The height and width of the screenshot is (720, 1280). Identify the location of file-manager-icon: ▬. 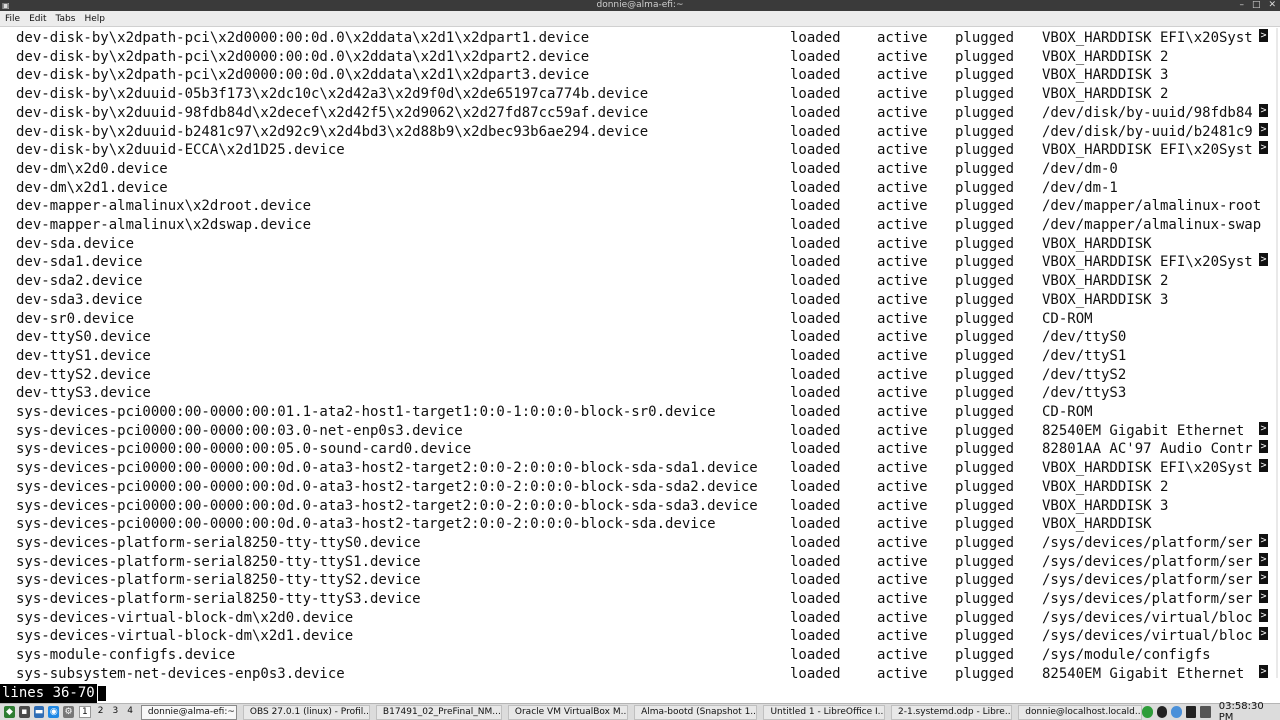
(39, 712).